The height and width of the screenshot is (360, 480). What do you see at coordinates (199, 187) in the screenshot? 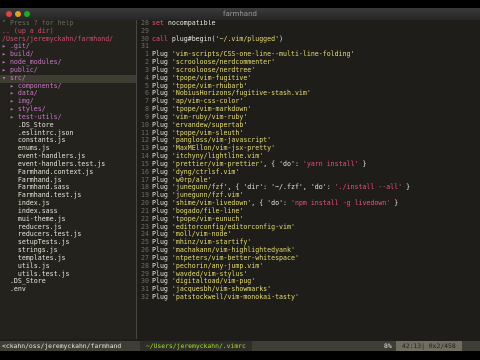
I see `plugin-name-string: 'junegunn/fzf'` at bounding box center [199, 187].